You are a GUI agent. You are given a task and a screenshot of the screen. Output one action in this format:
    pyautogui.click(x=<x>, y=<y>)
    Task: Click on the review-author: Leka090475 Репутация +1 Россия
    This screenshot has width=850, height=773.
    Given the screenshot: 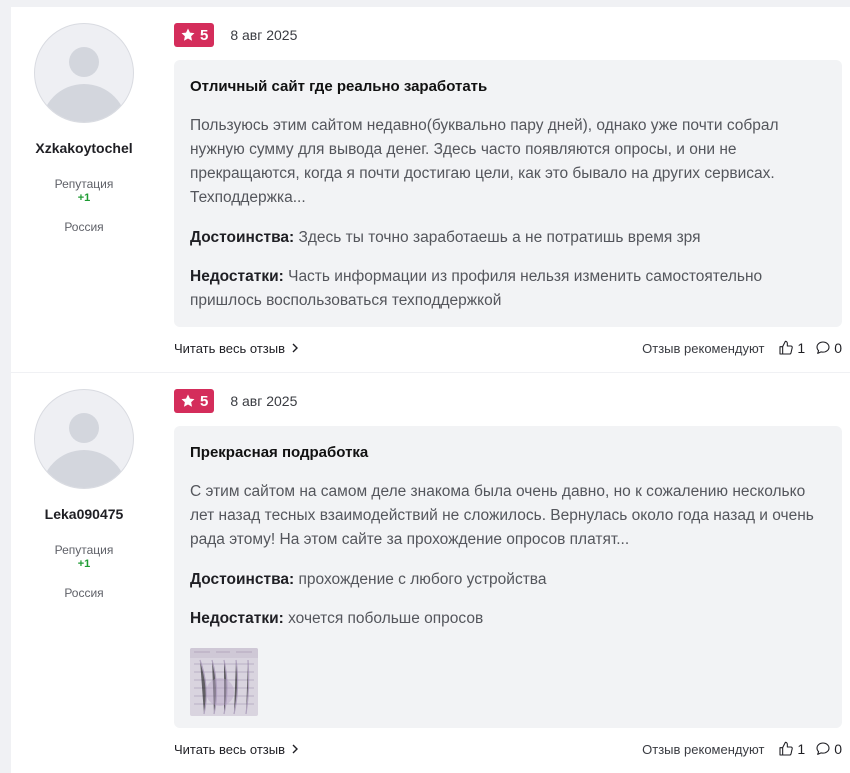 What is the action you would take?
    pyautogui.click(x=84, y=486)
    